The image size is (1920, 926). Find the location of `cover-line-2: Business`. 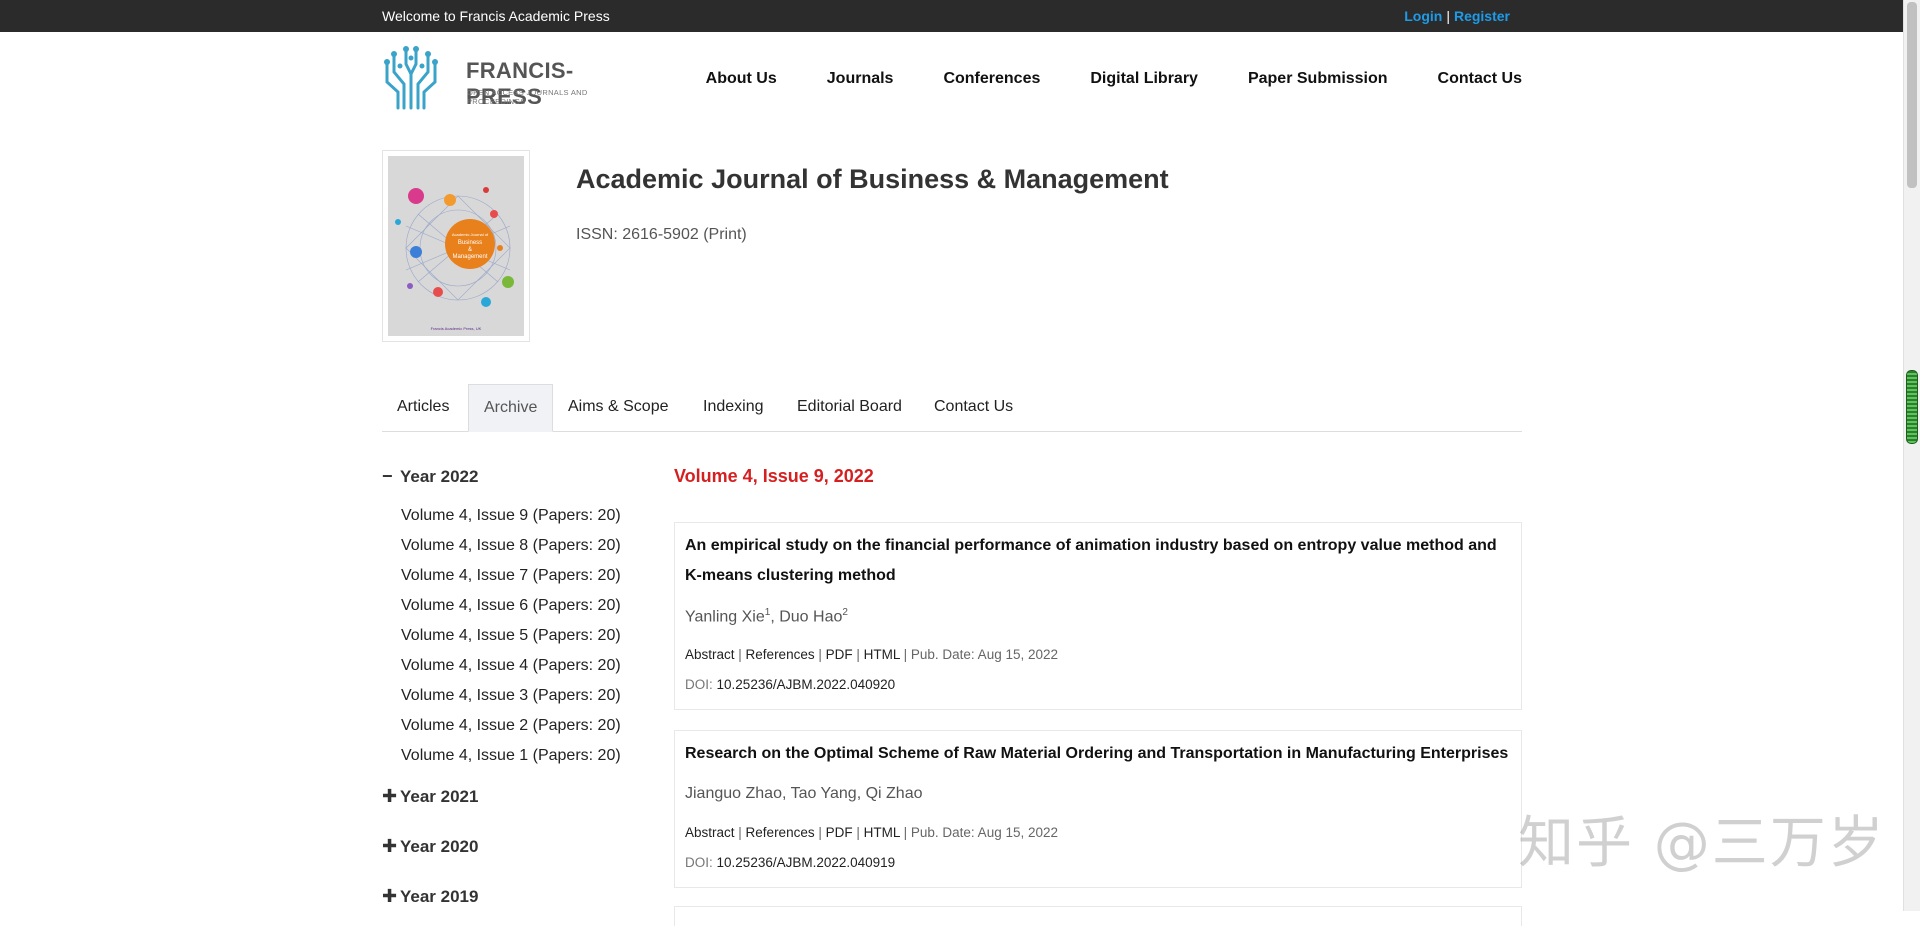

cover-line-2: Business is located at coordinates (470, 243).